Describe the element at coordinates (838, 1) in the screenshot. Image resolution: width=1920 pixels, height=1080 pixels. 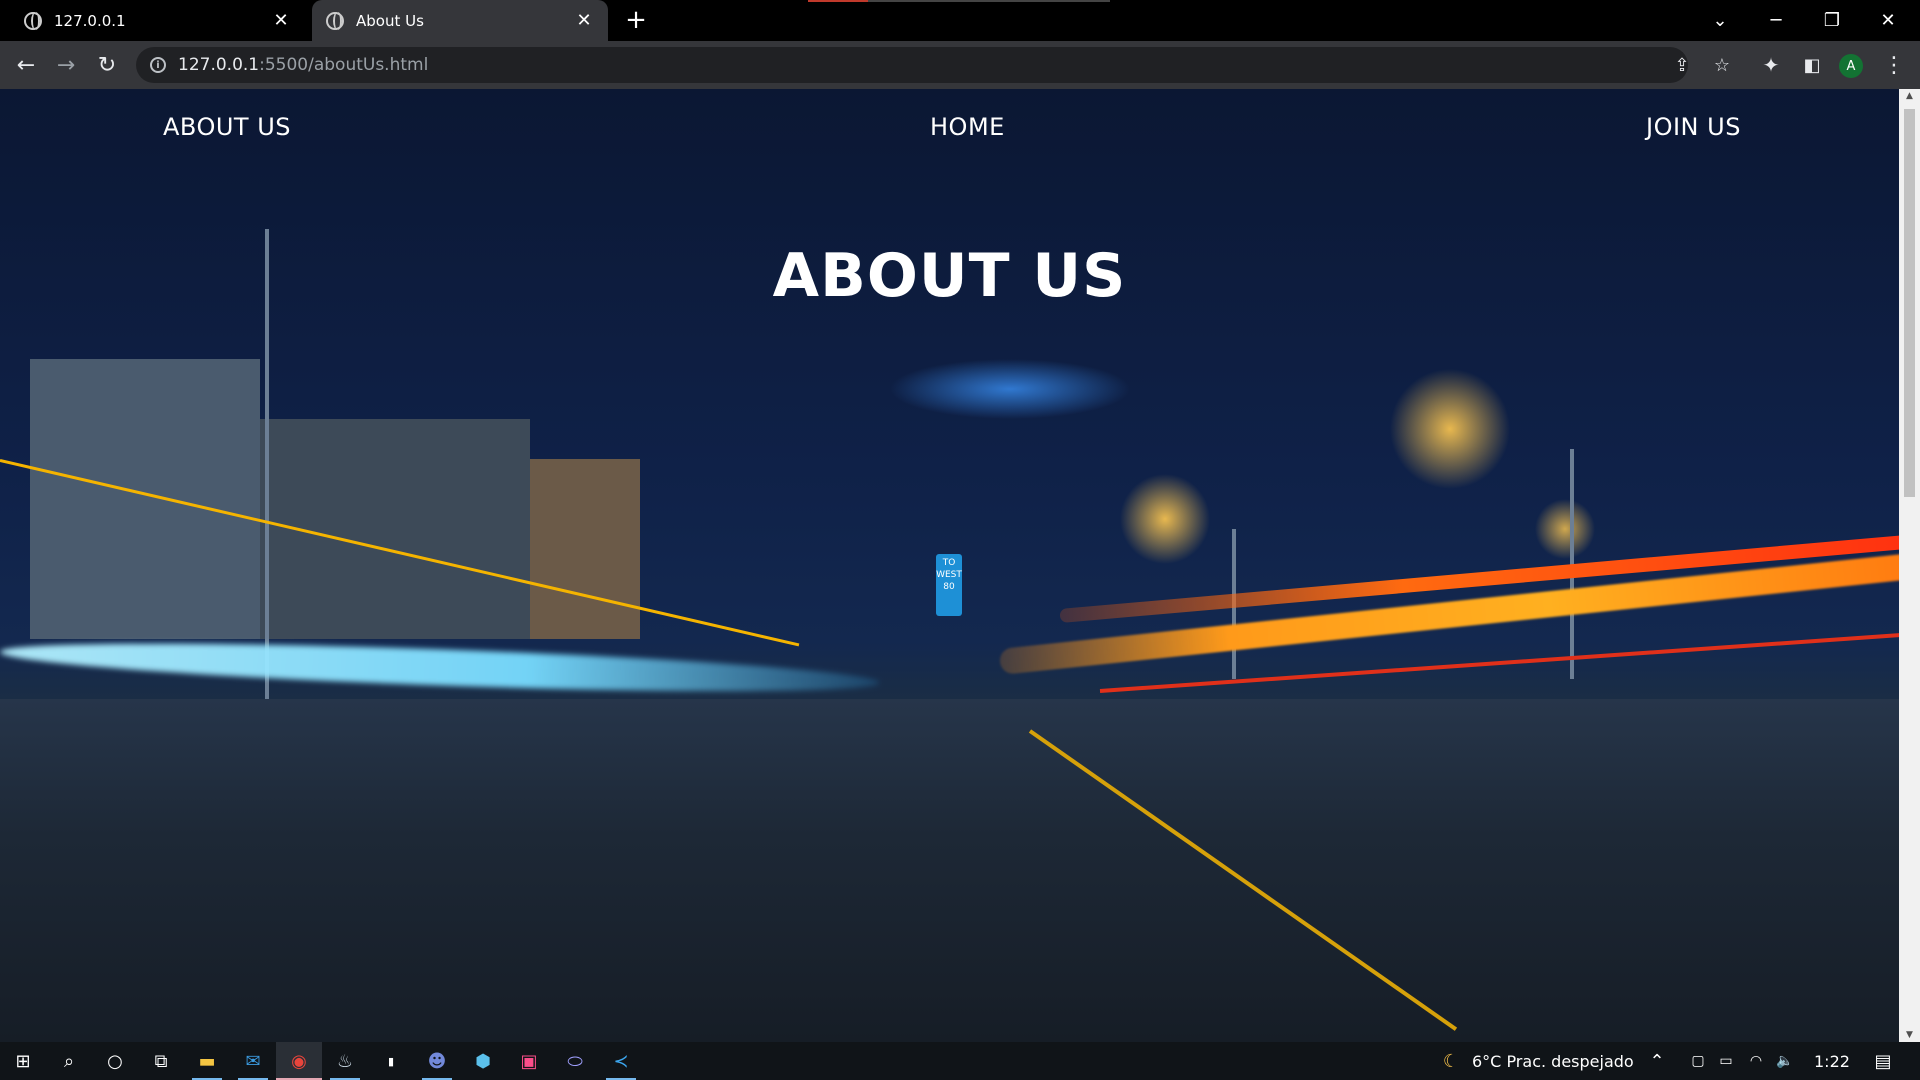
I see `media-indicator` at that location.